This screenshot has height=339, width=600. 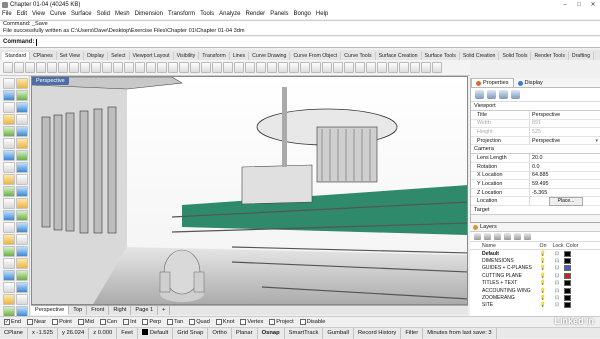 What do you see at coordinates (50, 81) in the screenshot?
I see `viewport-title: Perspective` at bounding box center [50, 81].